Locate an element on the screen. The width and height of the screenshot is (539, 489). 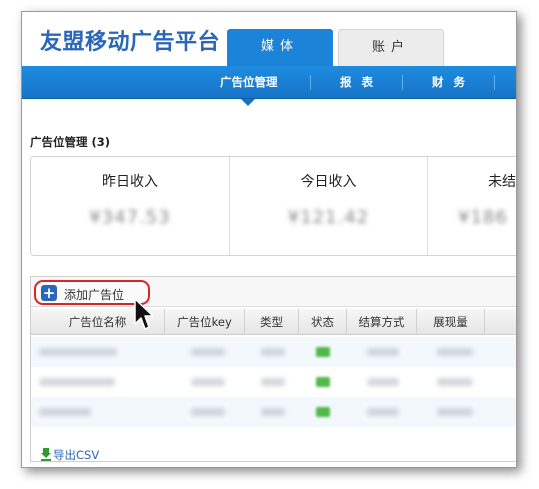
stat-label: 今日收入 is located at coordinates (328, 182).